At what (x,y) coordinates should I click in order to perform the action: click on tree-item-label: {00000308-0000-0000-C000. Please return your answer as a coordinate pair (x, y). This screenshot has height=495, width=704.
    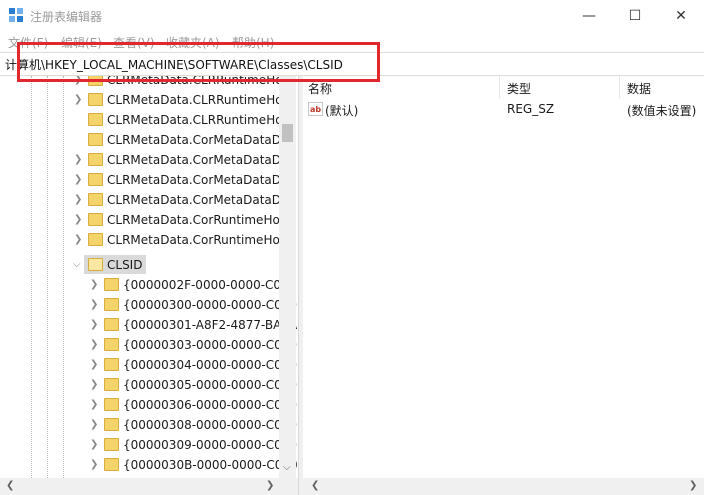
    Looking at the image, I should click on (210, 425).